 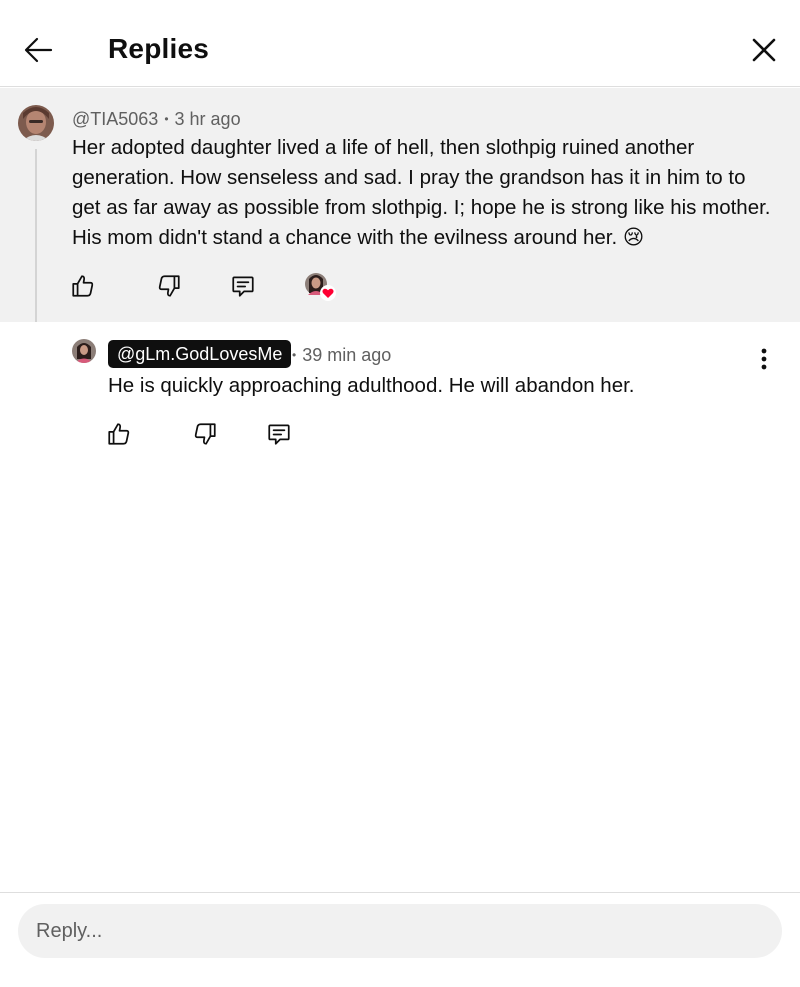 I want to click on close-icon, so click(x=764, y=50).